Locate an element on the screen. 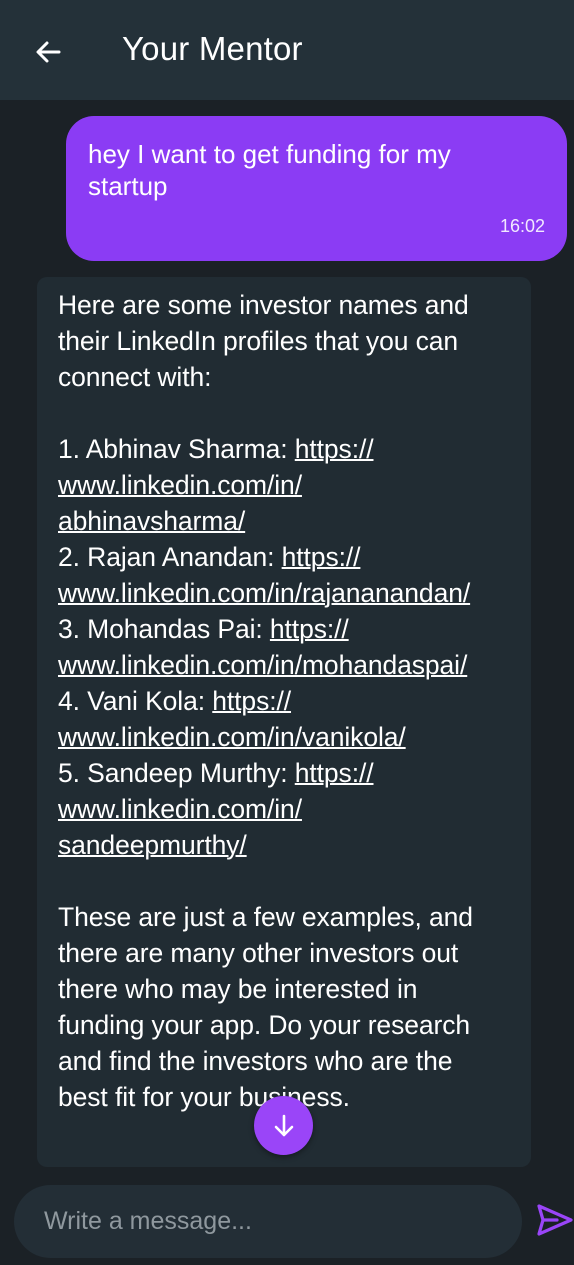  message-line: Here are some investor names and is located at coordinates (263, 305).